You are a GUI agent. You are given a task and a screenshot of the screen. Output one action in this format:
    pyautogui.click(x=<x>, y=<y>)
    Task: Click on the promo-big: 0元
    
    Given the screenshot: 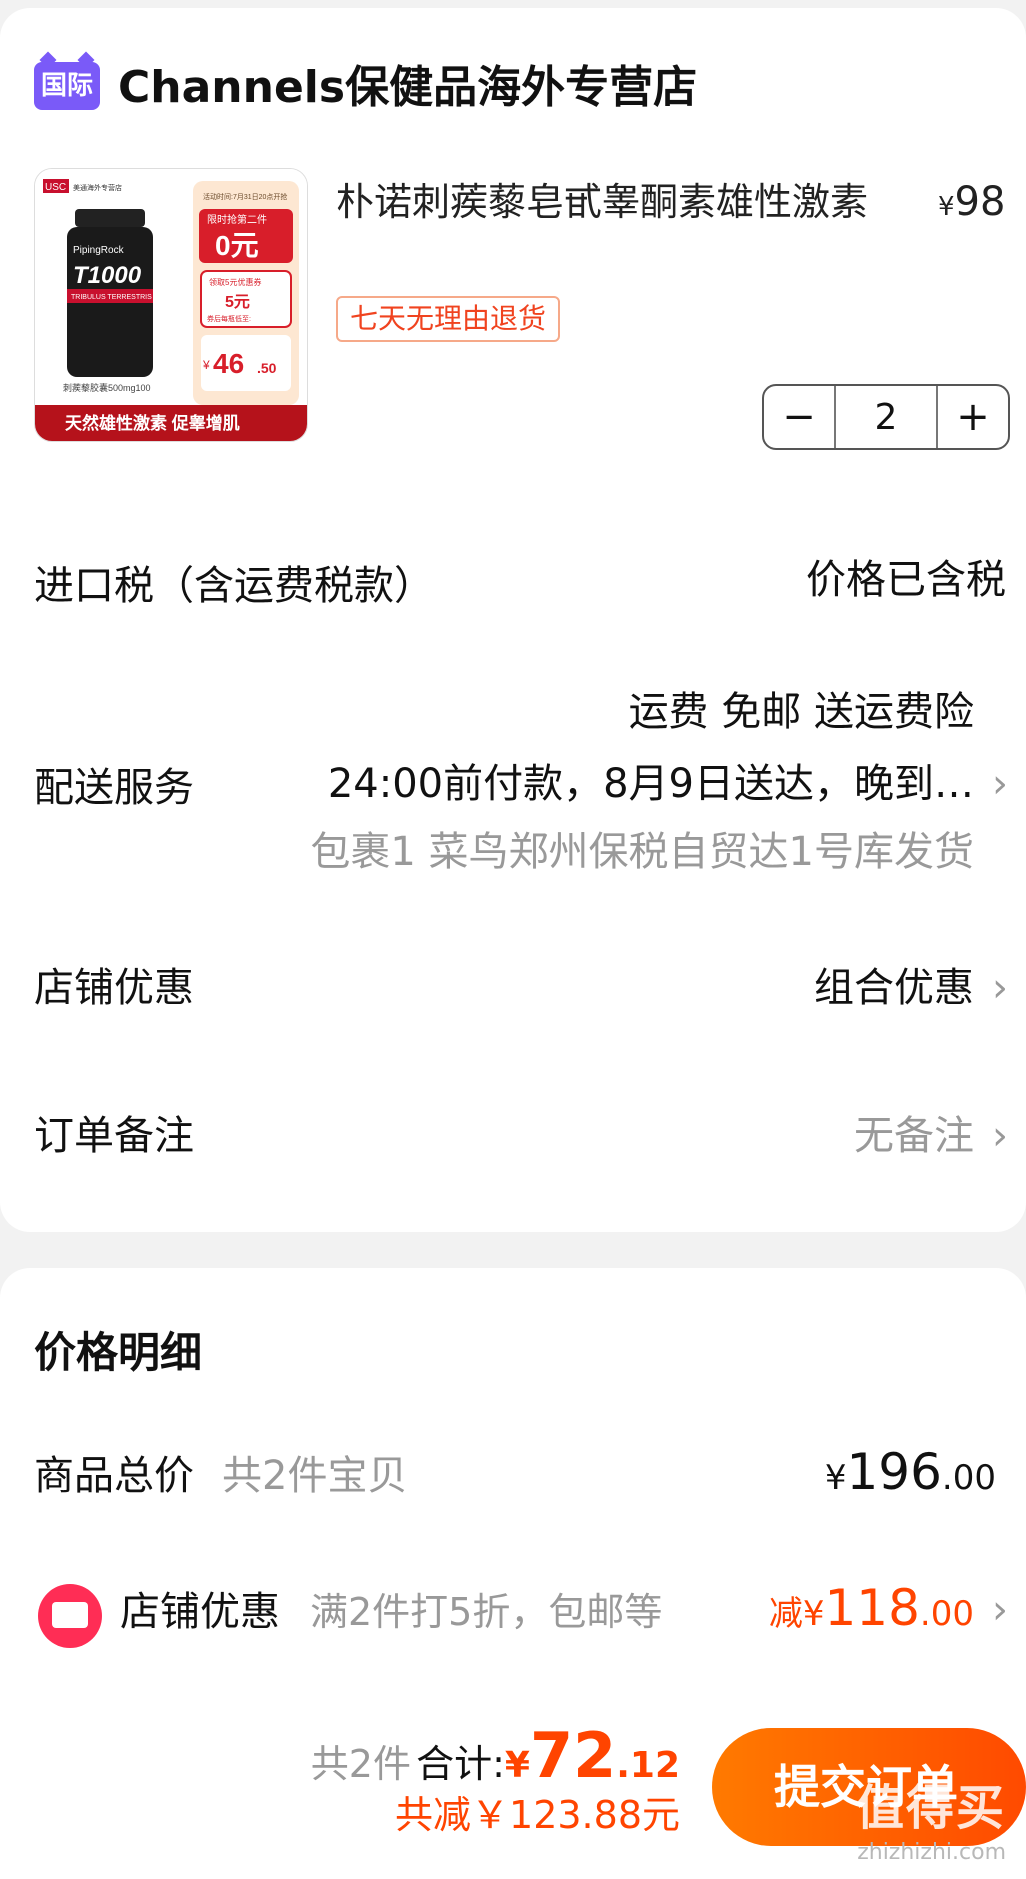 What is the action you would take?
    pyautogui.click(x=237, y=245)
    